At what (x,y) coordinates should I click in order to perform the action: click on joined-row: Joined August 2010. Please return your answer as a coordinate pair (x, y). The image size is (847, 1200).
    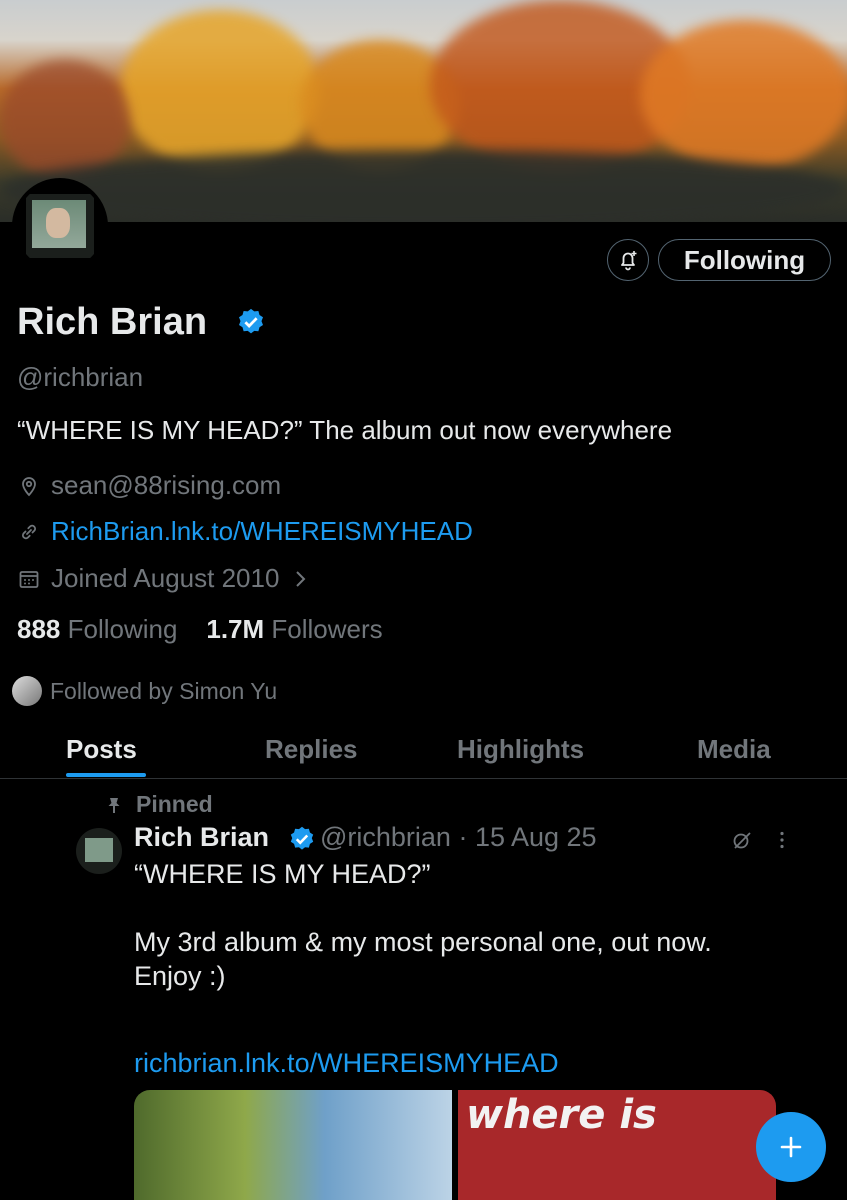
    Looking at the image, I should click on (169, 578).